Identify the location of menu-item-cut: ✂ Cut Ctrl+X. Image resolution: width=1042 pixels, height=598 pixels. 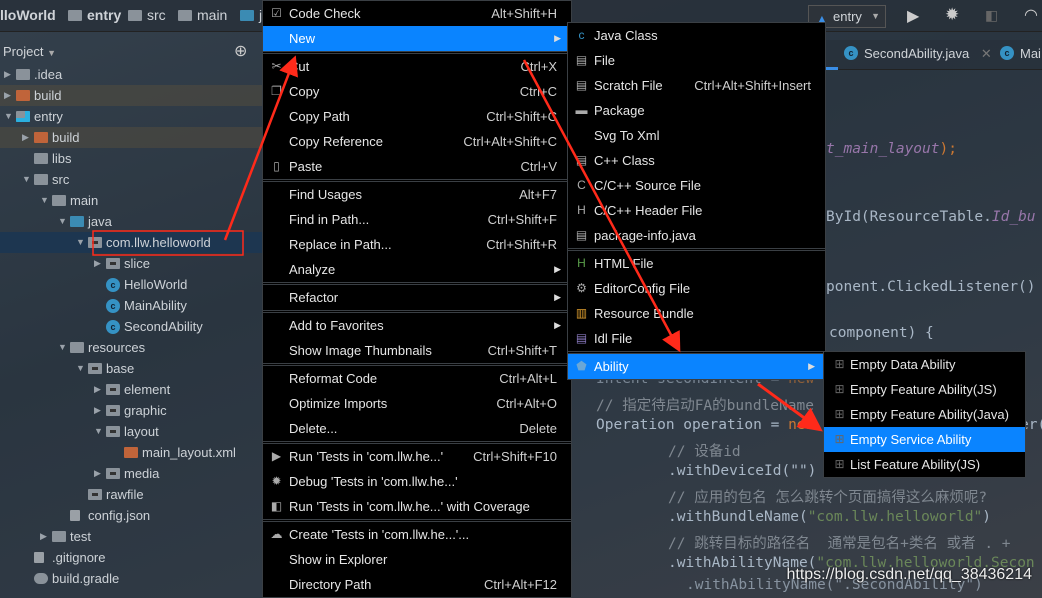
(417, 66).